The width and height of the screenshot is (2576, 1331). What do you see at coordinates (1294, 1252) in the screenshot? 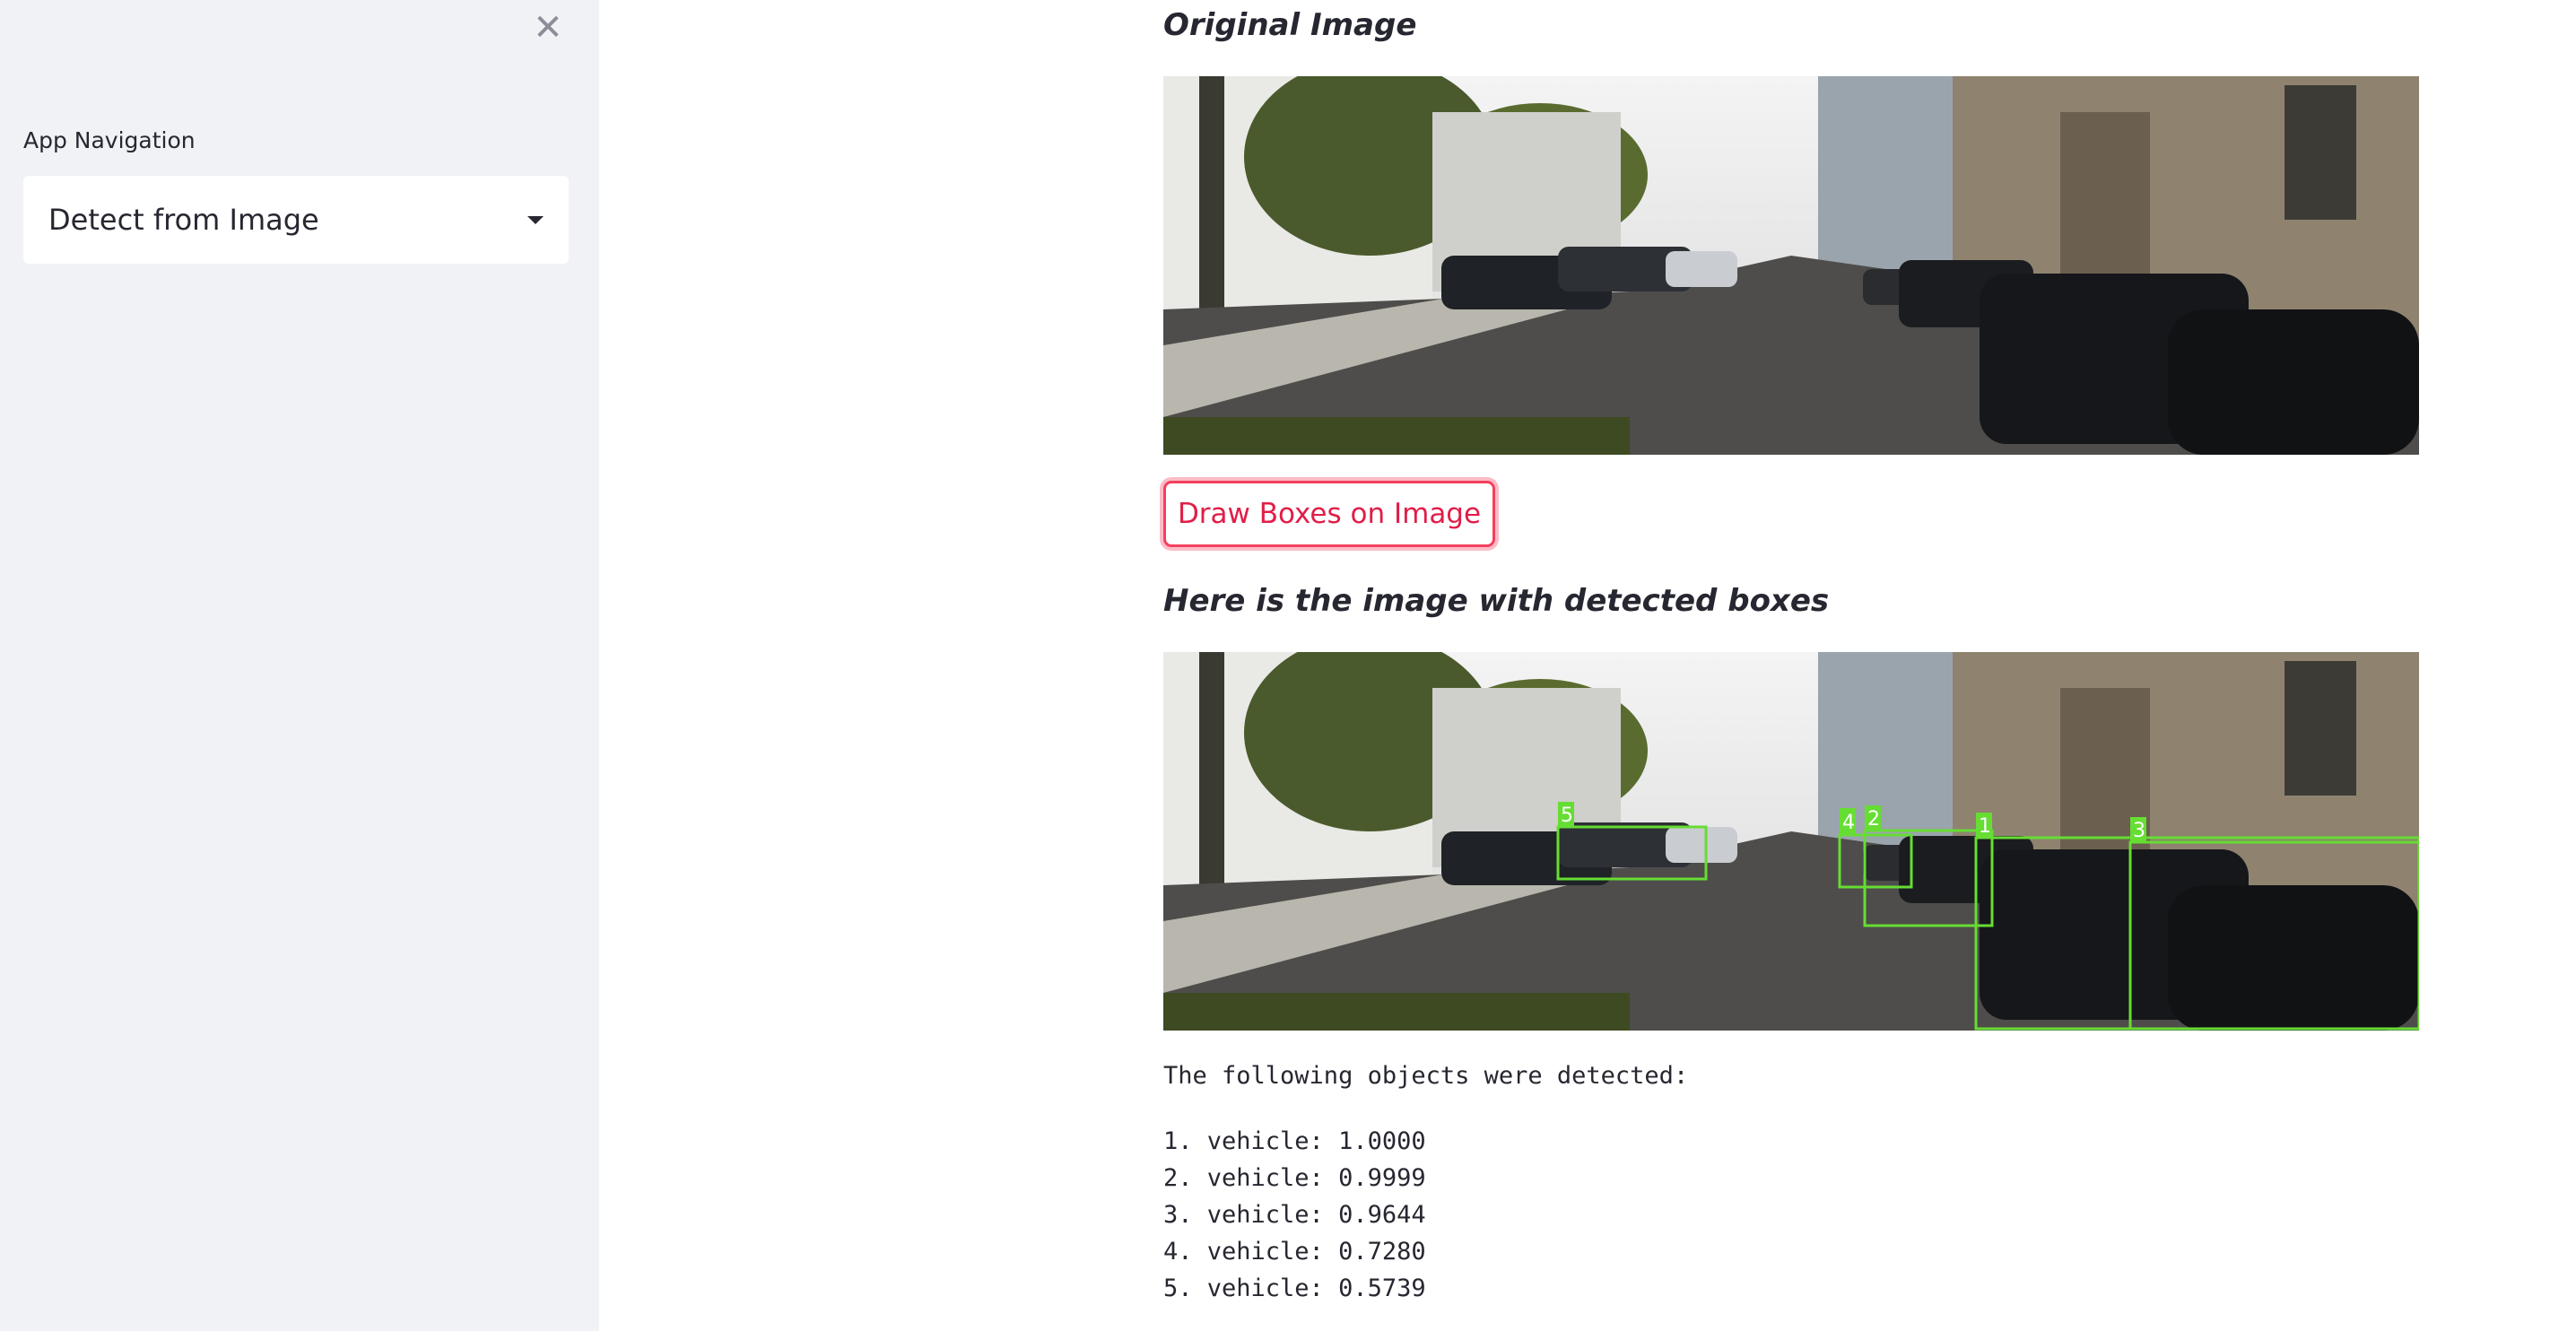
I see `list-item: 4. vehicle: 0.7280` at bounding box center [1294, 1252].